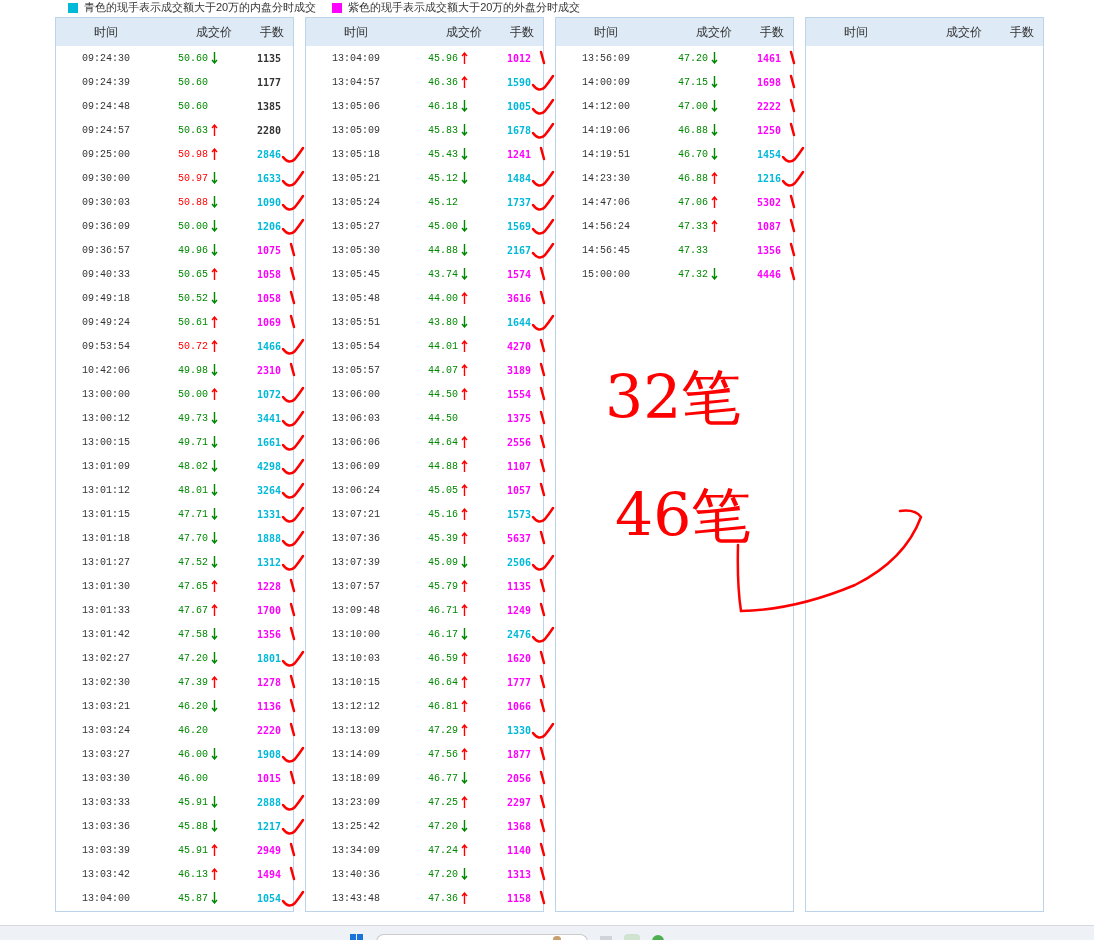 The width and height of the screenshot is (1094, 940). I want to click on price-cell-text: 44.01, so click(443, 346).